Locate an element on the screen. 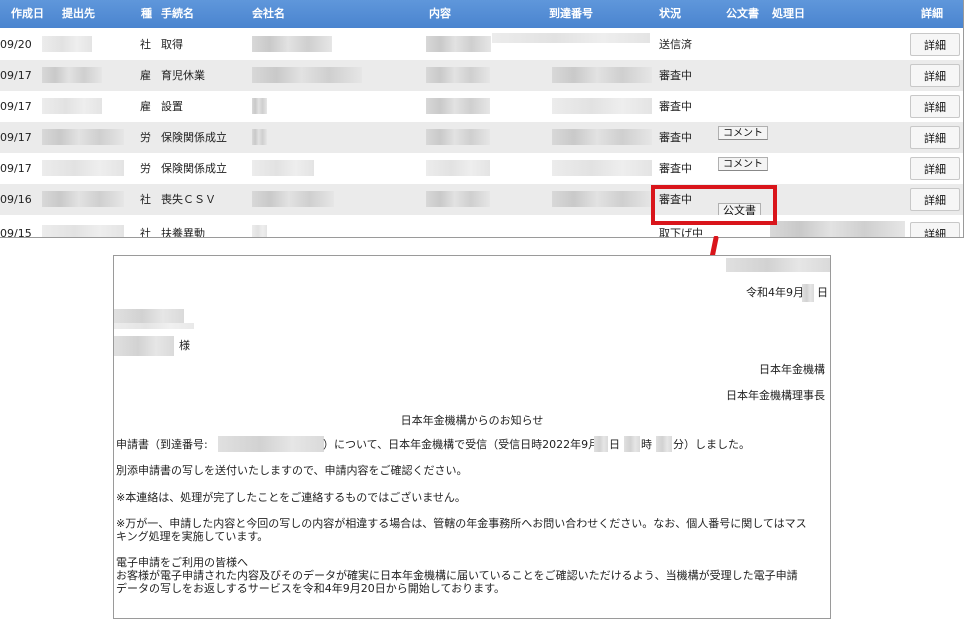  paragraph-4-line2: キング処理を実施しています。 is located at coordinates (192, 536).